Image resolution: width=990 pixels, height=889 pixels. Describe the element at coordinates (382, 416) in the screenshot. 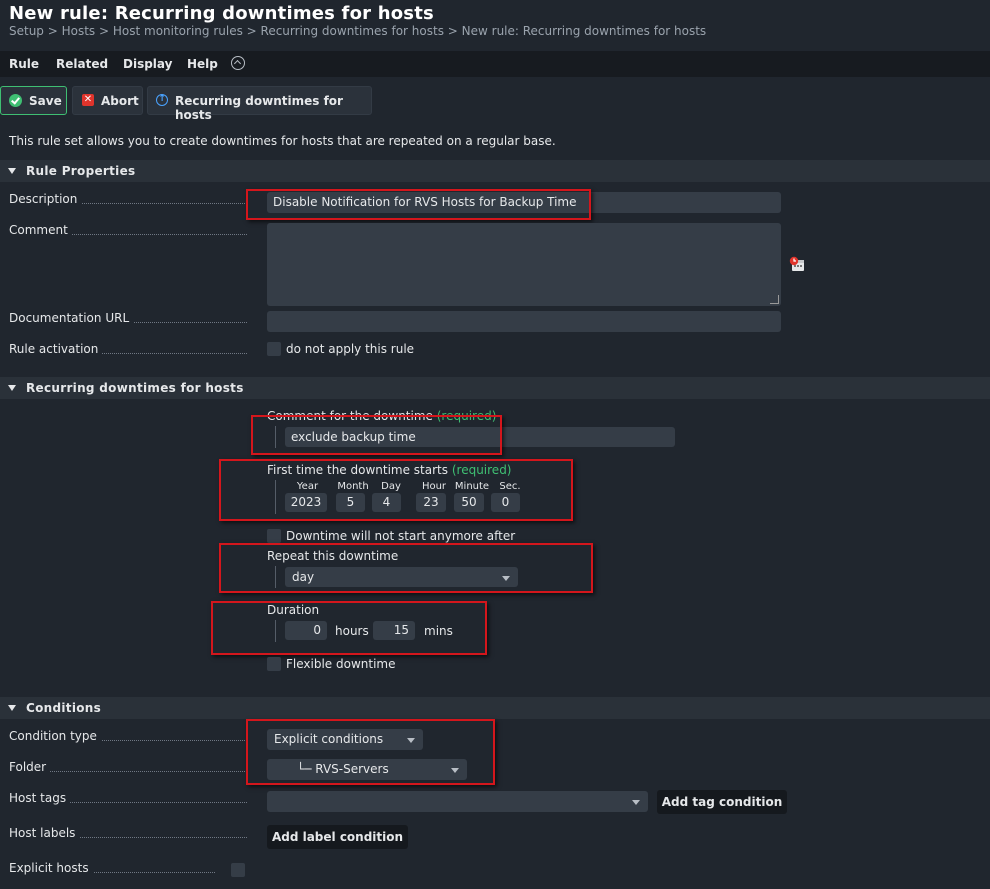

I see `downtime-comment-label: Comment for the downtime (required)` at that location.